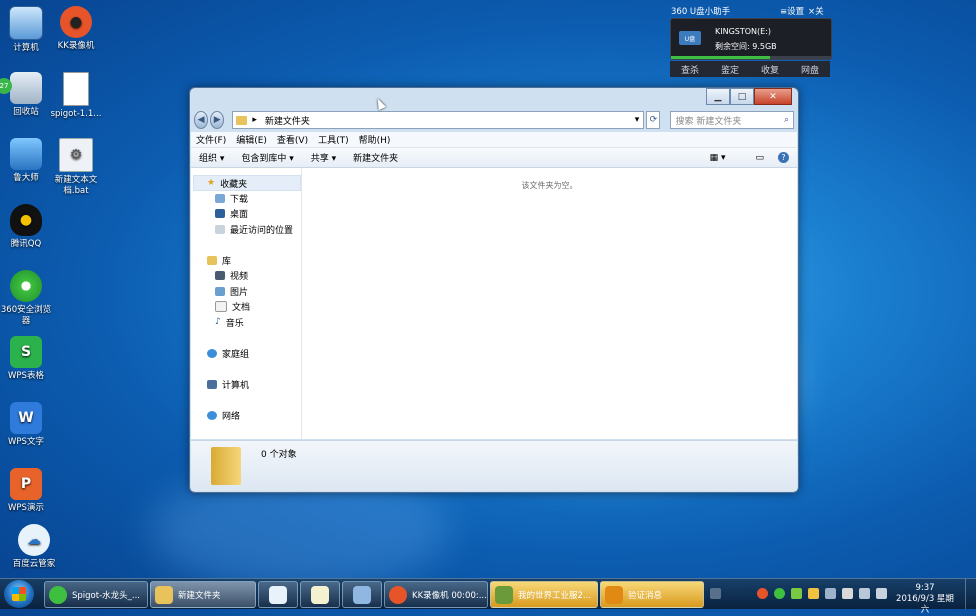  Describe the element at coordinates (708, 121) in the screenshot. I see `search-placeholder: 搜索 新建文件夹` at that location.